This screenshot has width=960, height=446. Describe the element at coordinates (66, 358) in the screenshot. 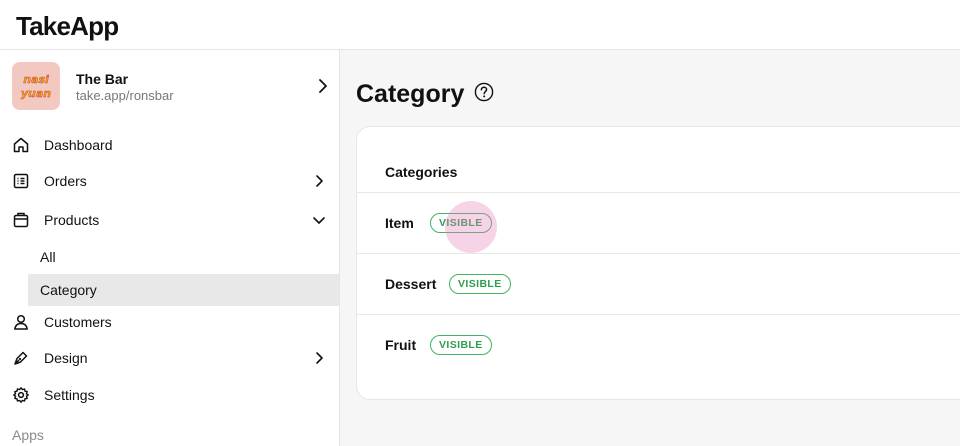

I see `sidebar-item-label: Design` at that location.